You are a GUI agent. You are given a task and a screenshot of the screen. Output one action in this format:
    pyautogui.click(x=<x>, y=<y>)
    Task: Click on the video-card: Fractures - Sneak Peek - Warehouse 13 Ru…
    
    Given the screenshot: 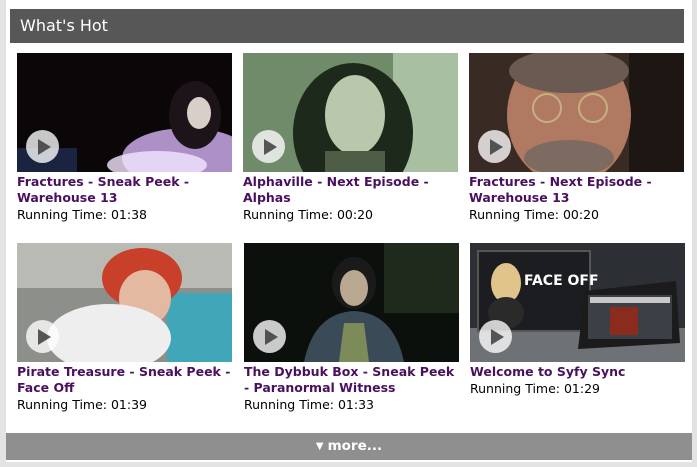 What is the action you would take?
    pyautogui.click(x=125, y=138)
    